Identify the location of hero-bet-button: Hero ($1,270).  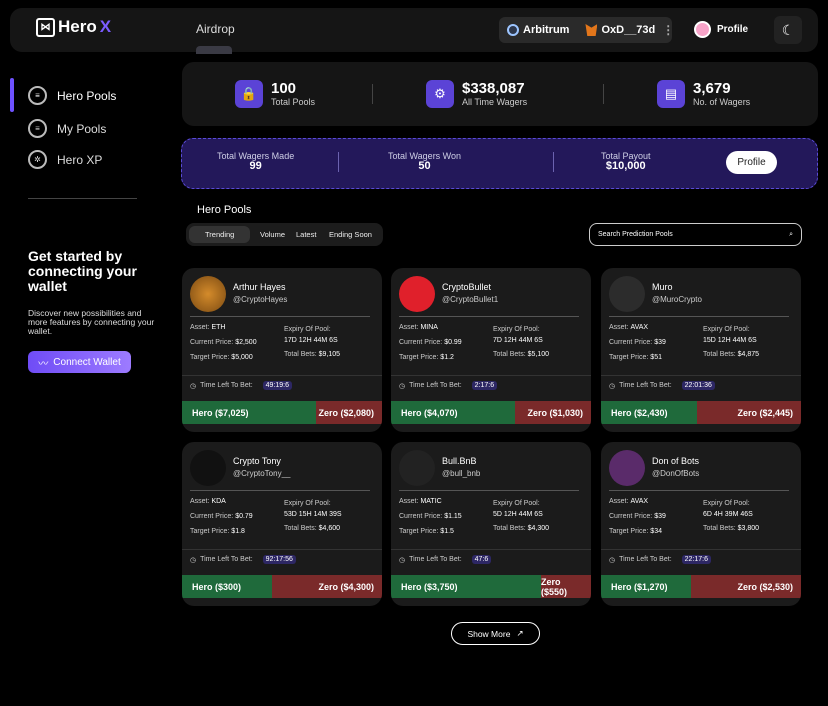
(646, 586).